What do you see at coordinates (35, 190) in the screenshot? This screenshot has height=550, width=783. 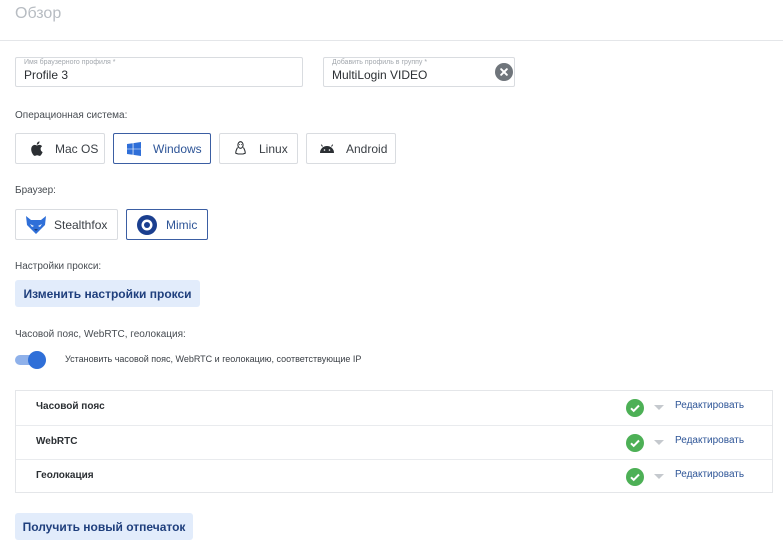 I see `browser-label: Браузер:` at bounding box center [35, 190].